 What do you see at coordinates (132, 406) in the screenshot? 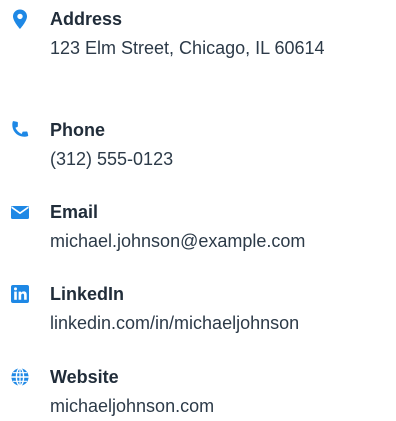
I see `website-value: michaeljohnson.com` at bounding box center [132, 406].